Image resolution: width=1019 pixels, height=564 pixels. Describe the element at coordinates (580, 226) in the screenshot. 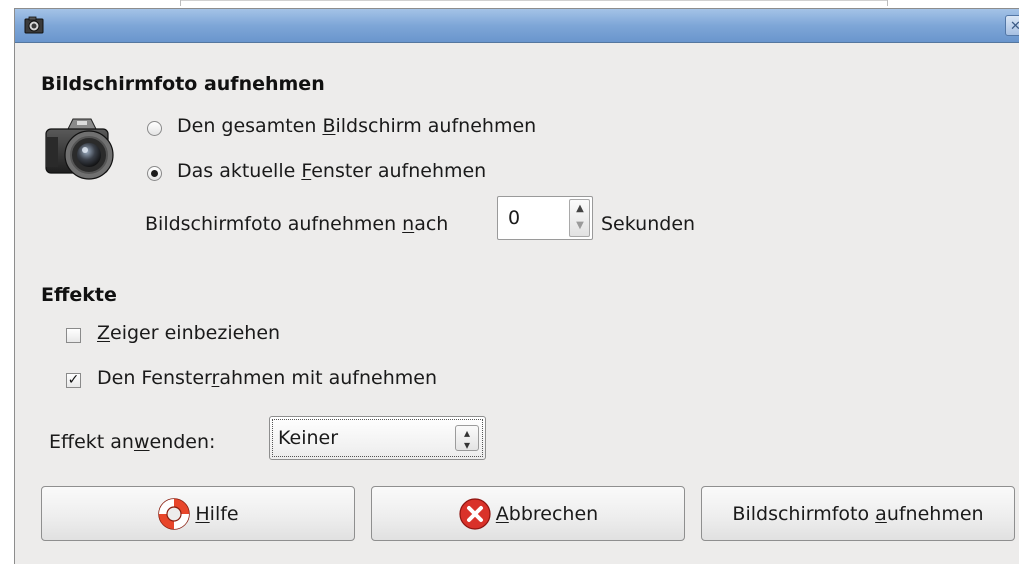

I see `decrement-icon: ▼` at that location.